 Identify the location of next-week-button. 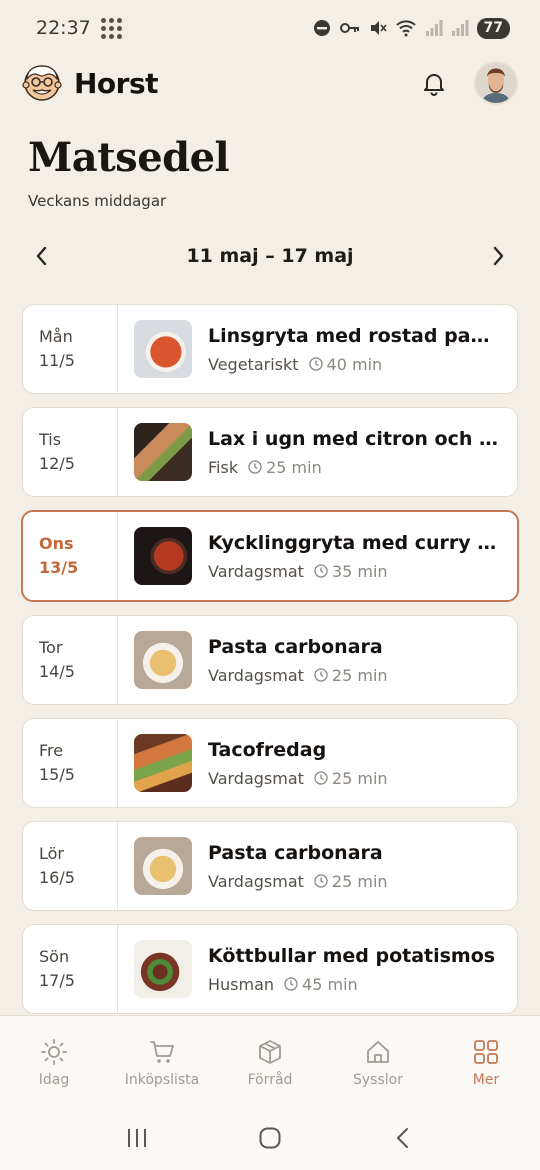
(498, 256).